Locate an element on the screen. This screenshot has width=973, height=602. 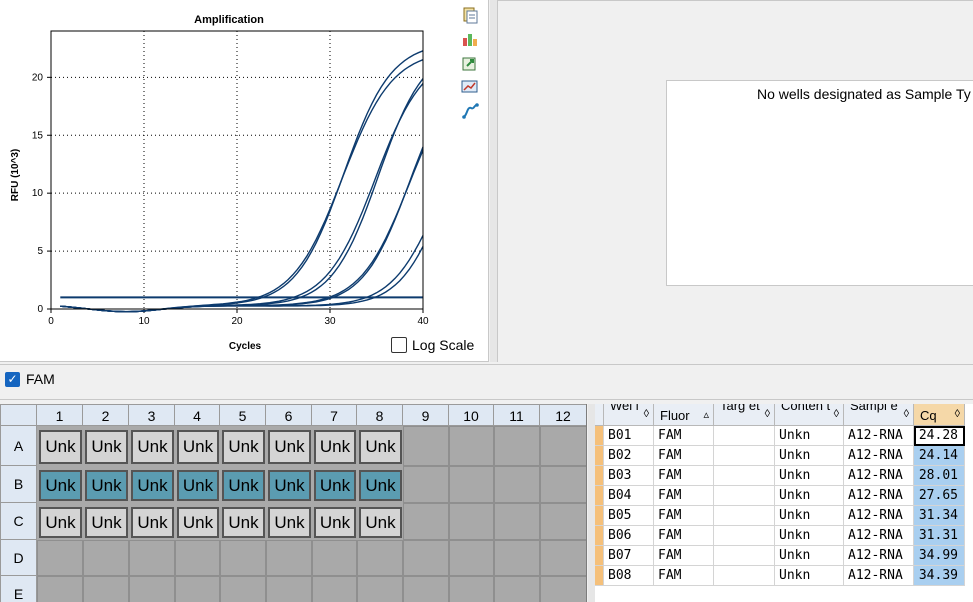
plate-column-header: 8 is located at coordinates (380, 415).